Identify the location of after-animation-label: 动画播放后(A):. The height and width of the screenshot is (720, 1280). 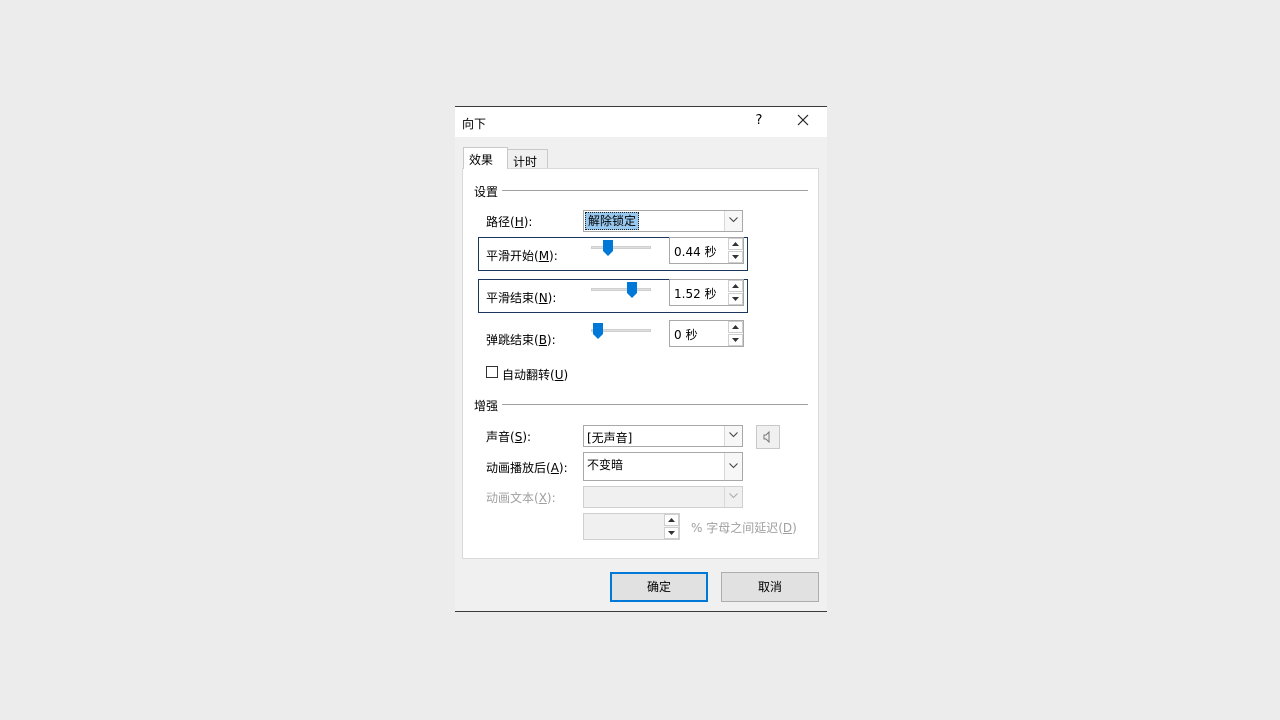
(527, 468).